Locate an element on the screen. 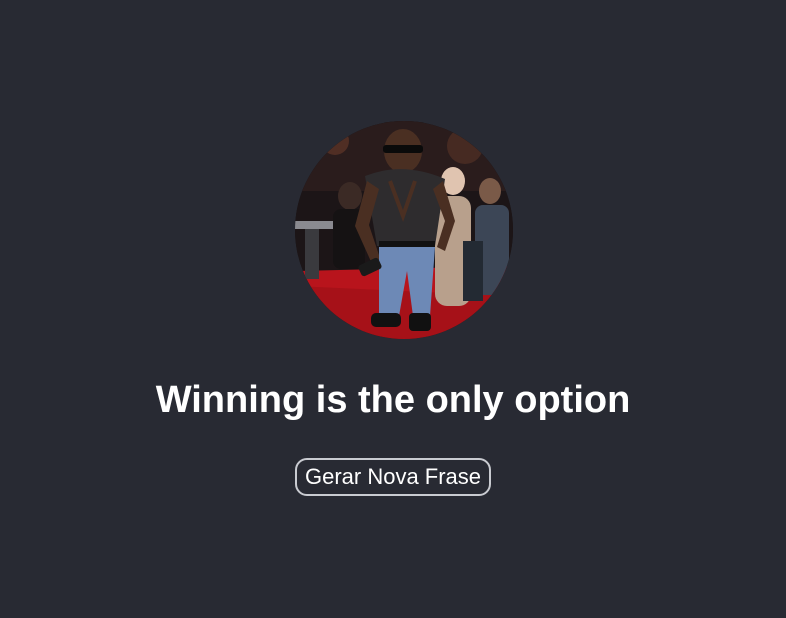 This screenshot has height=618, width=786. avatar-photo-image is located at coordinates (404, 230).